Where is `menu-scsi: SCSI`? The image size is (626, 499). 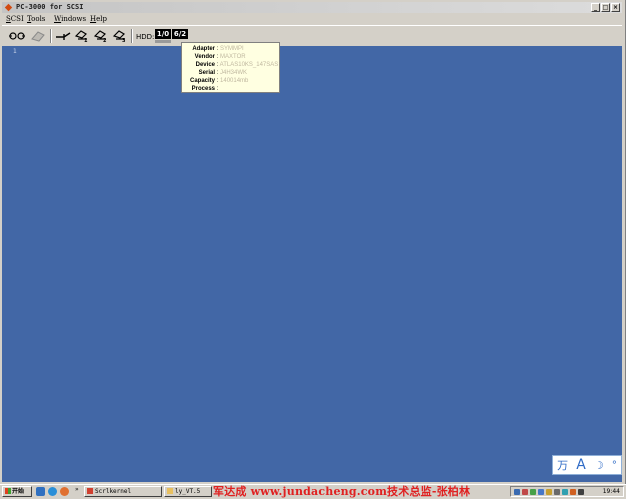
menu-scsi: SCSI is located at coordinates (15, 19).